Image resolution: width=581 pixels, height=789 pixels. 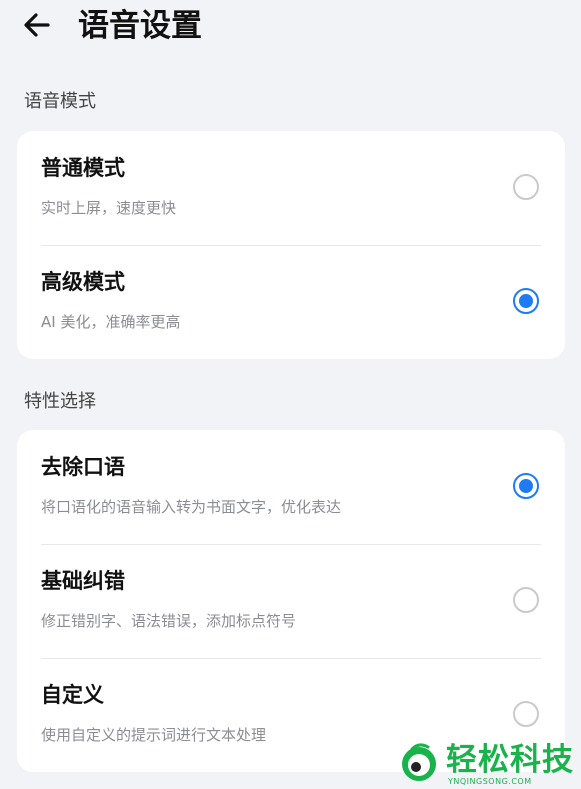 What do you see at coordinates (83, 282) in the screenshot?
I see `option-title: 高级模式` at bounding box center [83, 282].